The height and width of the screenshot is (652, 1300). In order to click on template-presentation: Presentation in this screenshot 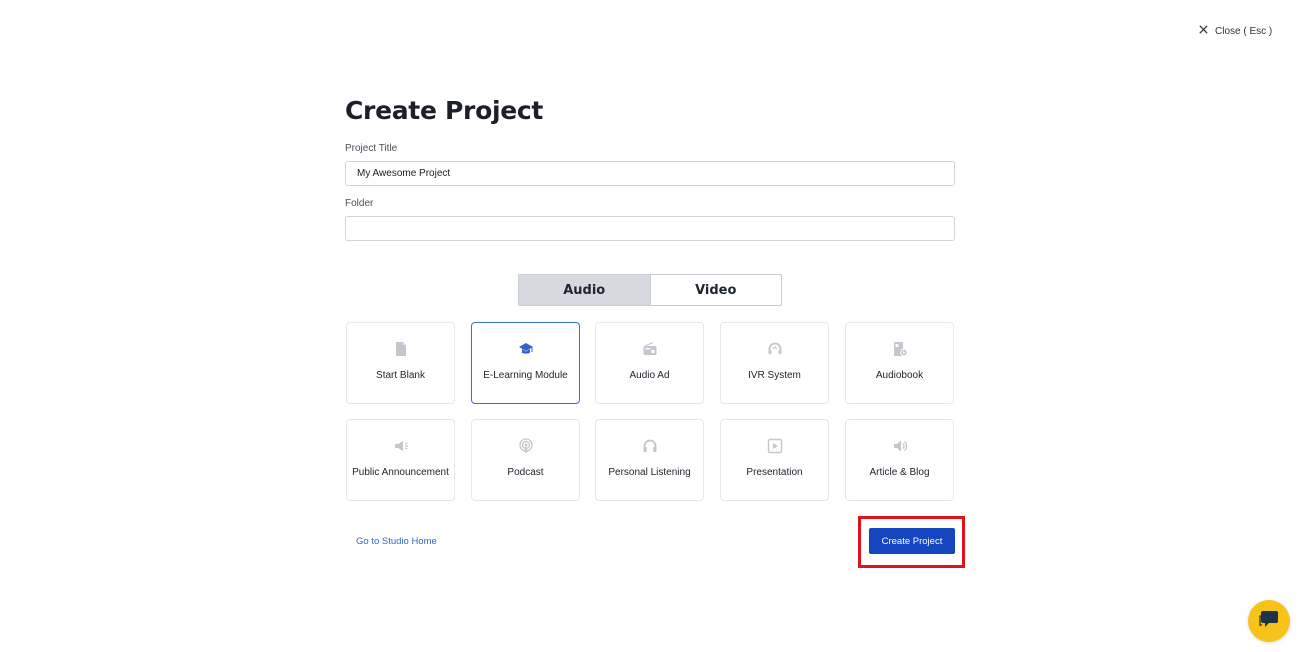, I will do `click(774, 460)`.